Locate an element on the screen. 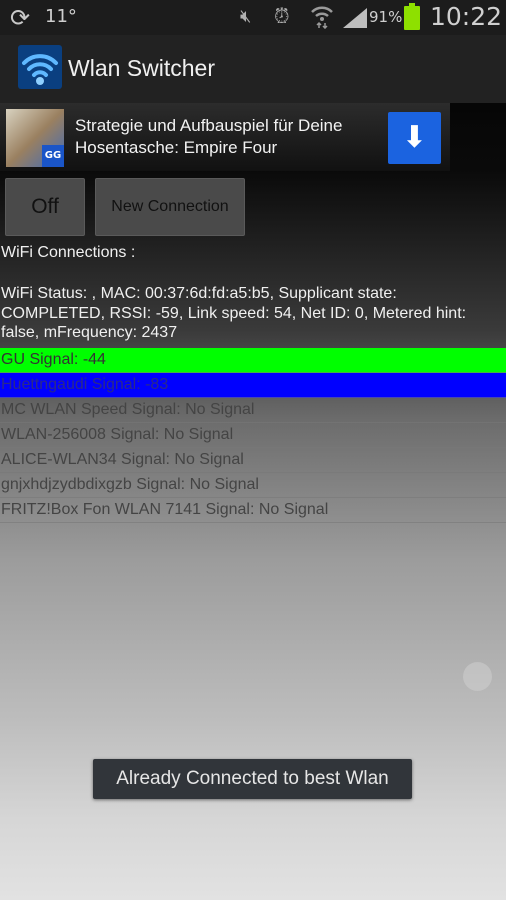  new-connection-button: New Connection is located at coordinates (170, 207).